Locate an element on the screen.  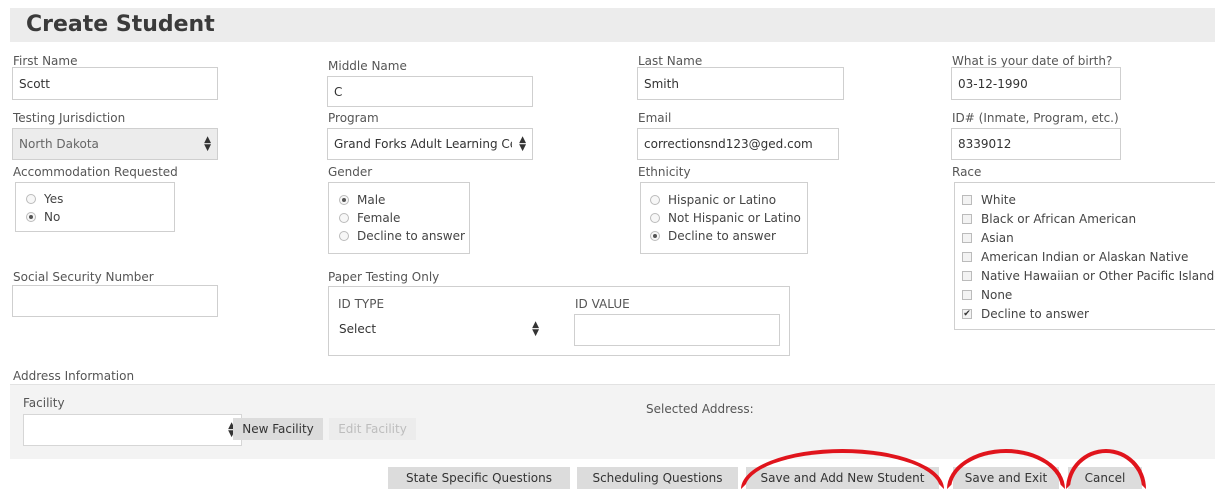
gender-option-male: Male is located at coordinates (362, 199).